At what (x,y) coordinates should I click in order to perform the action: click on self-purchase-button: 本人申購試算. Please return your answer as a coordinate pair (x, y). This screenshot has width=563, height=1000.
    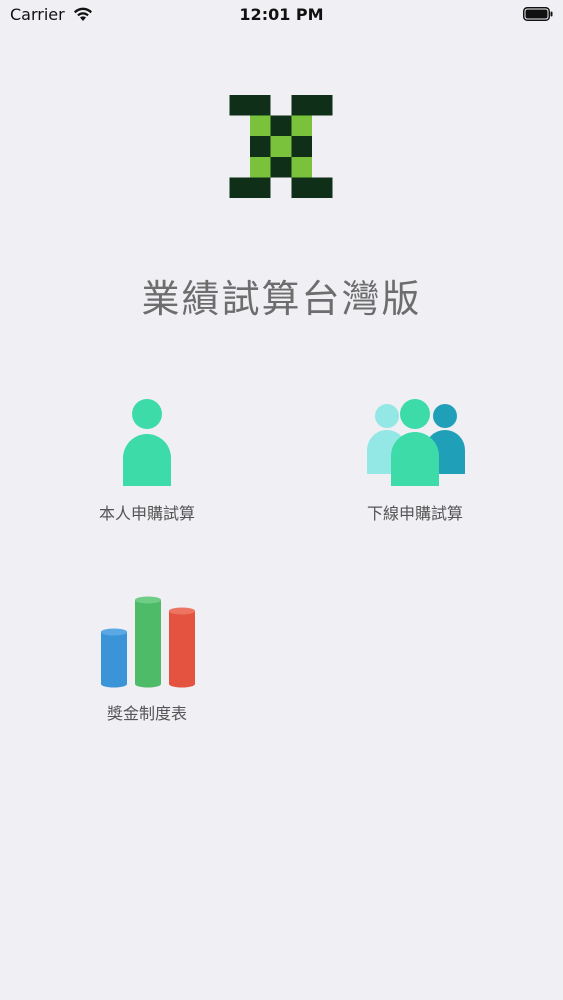
    Looking at the image, I should click on (147, 461).